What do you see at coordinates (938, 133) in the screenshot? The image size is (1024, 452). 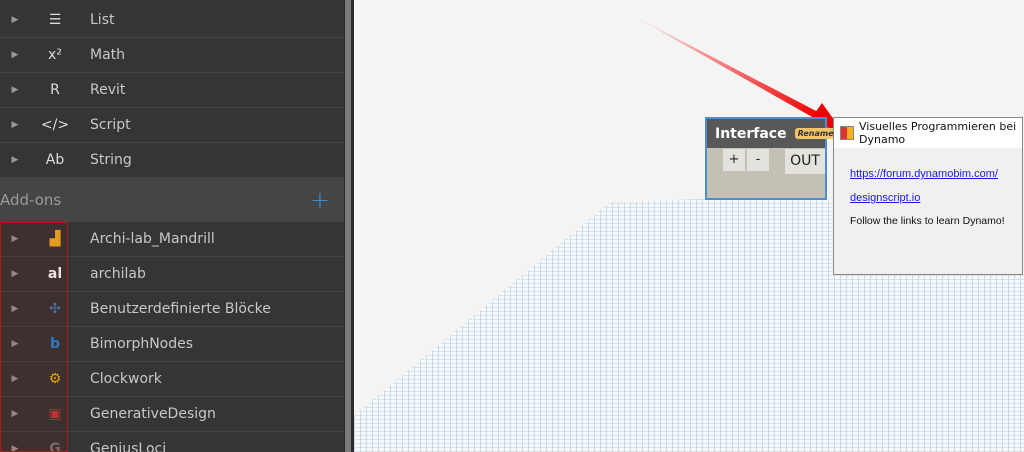 I see `dialog-title: Visuelles Programmieren bei Dynamo` at bounding box center [938, 133].